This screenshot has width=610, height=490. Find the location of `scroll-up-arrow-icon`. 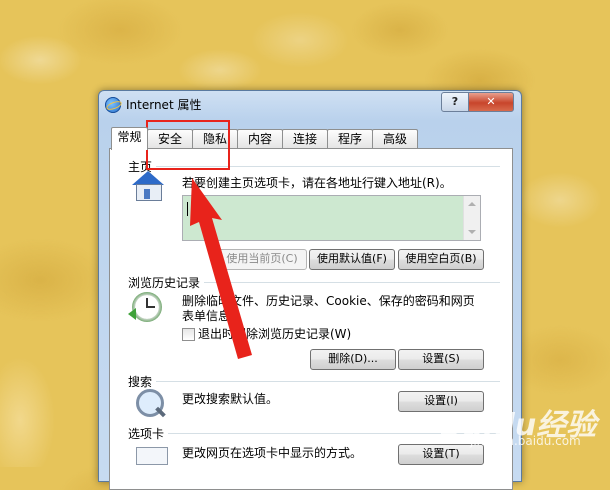

scroll-up-arrow-icon is located at coordinates (472, 204).